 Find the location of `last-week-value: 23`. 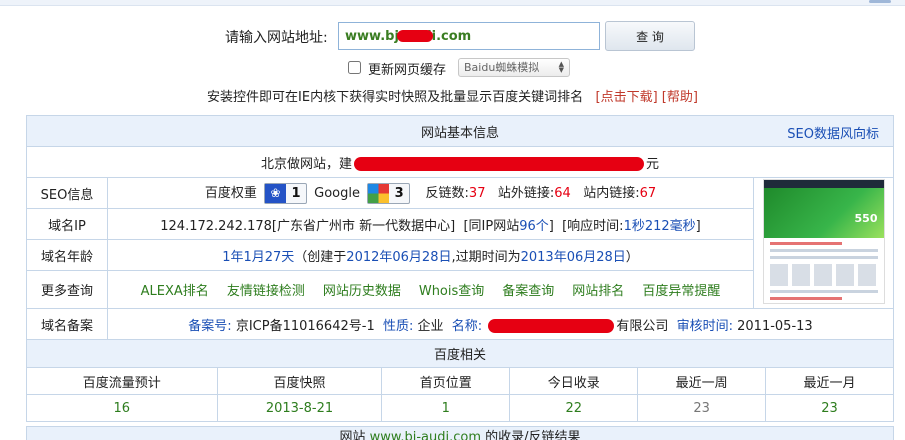

last-week-value: 23 is located at coordinates (702, 408).